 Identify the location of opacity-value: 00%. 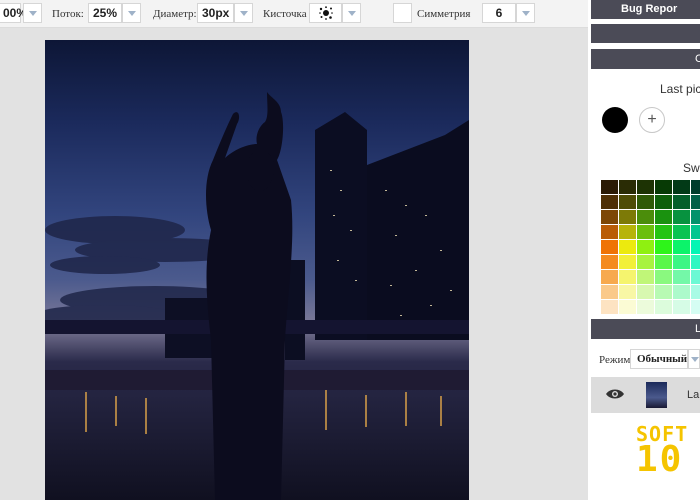
(13, 13).